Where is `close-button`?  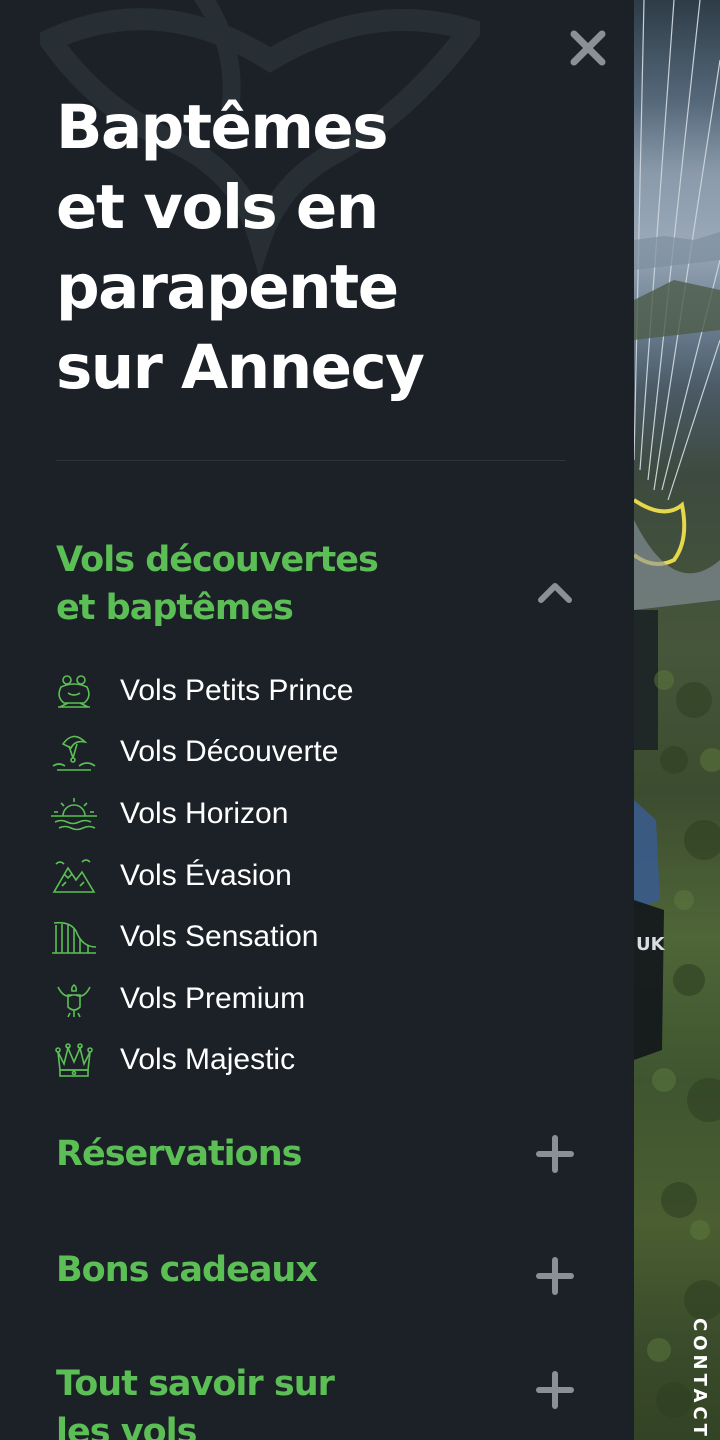 close-button is located at coordinates (588, 48).